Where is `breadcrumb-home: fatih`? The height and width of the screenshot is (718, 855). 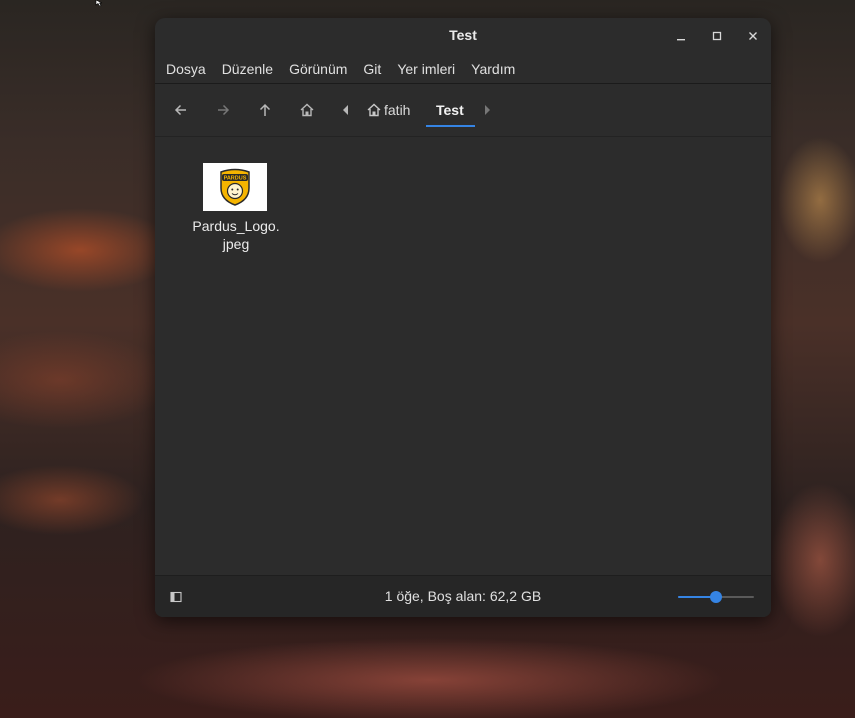 breadcrumb-home: fatih is located at coordinates (394, 110).